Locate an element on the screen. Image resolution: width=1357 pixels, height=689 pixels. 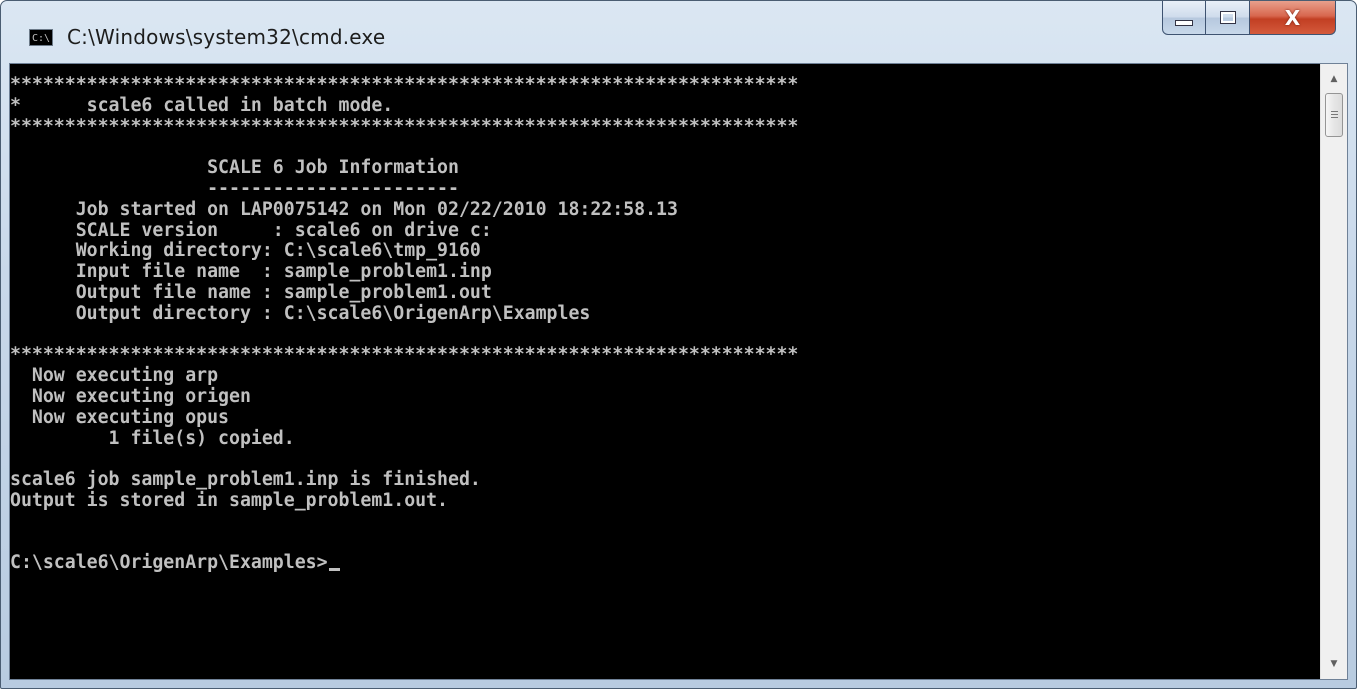
maximize-icon is located at coordinates (1227, 17).